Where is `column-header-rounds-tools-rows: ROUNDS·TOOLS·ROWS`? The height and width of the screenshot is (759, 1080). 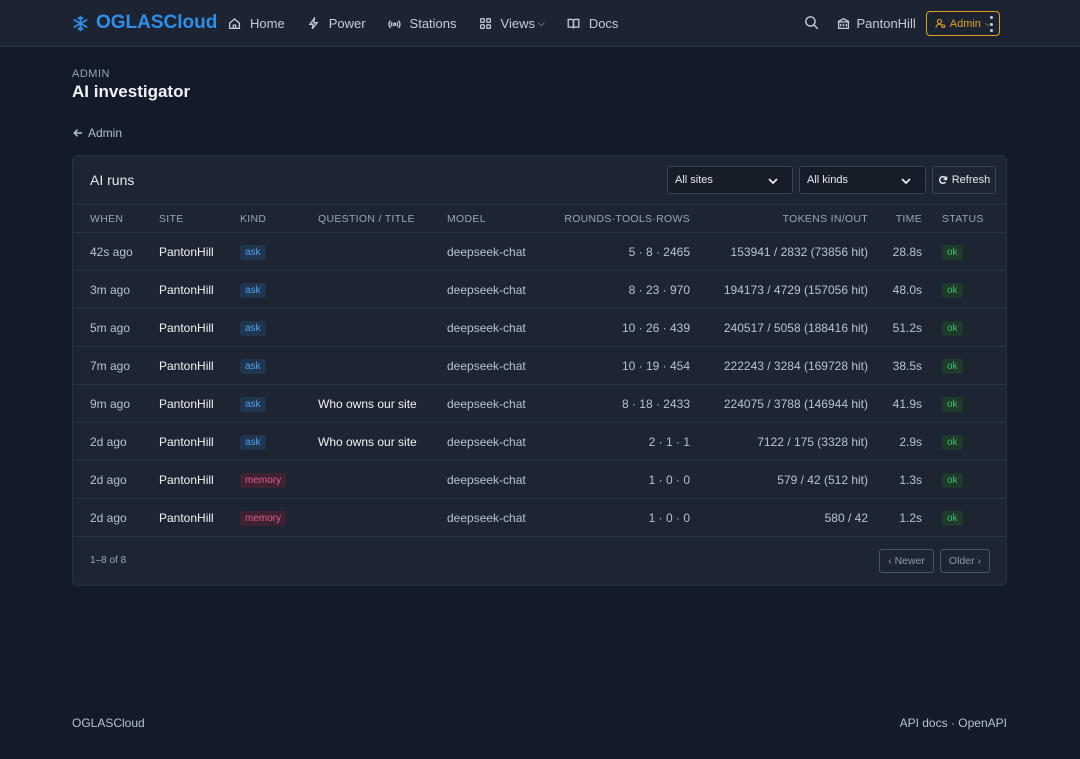 column-header-rounds-tools-rows: ROUNDS·TOOLS·ROWS is located at coordinates (621, 218).